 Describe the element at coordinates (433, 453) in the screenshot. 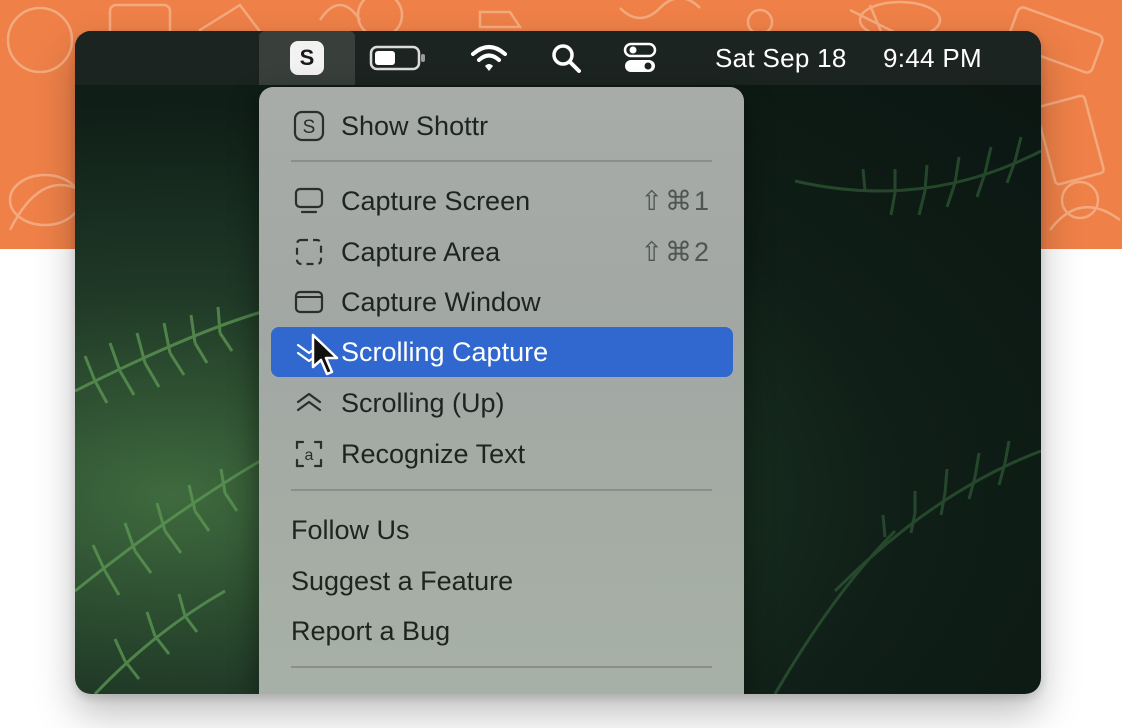

I see `menu-item-label: Recognize Text` at that location.